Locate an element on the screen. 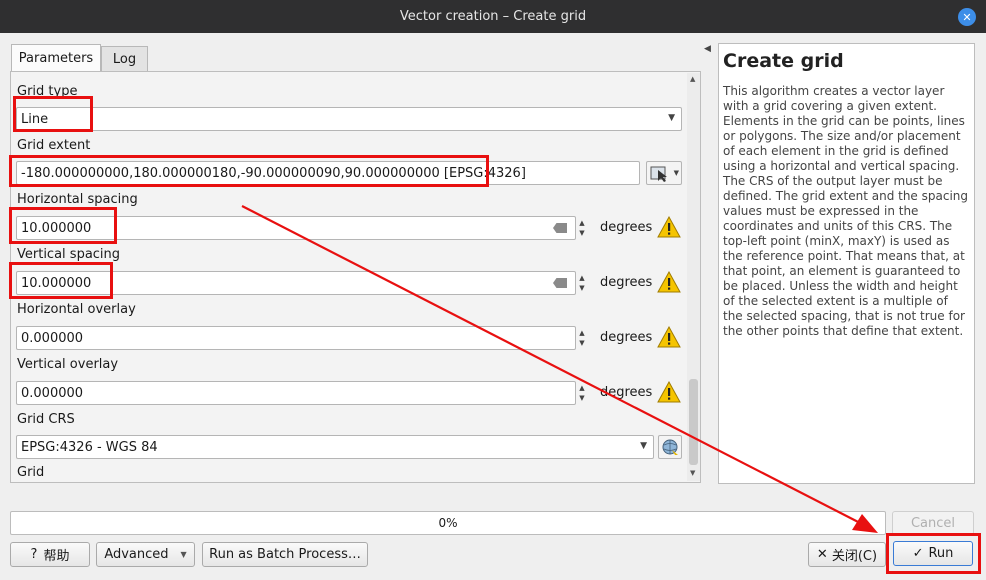  grid-type-value: Line is located at coordinates (35, 119).